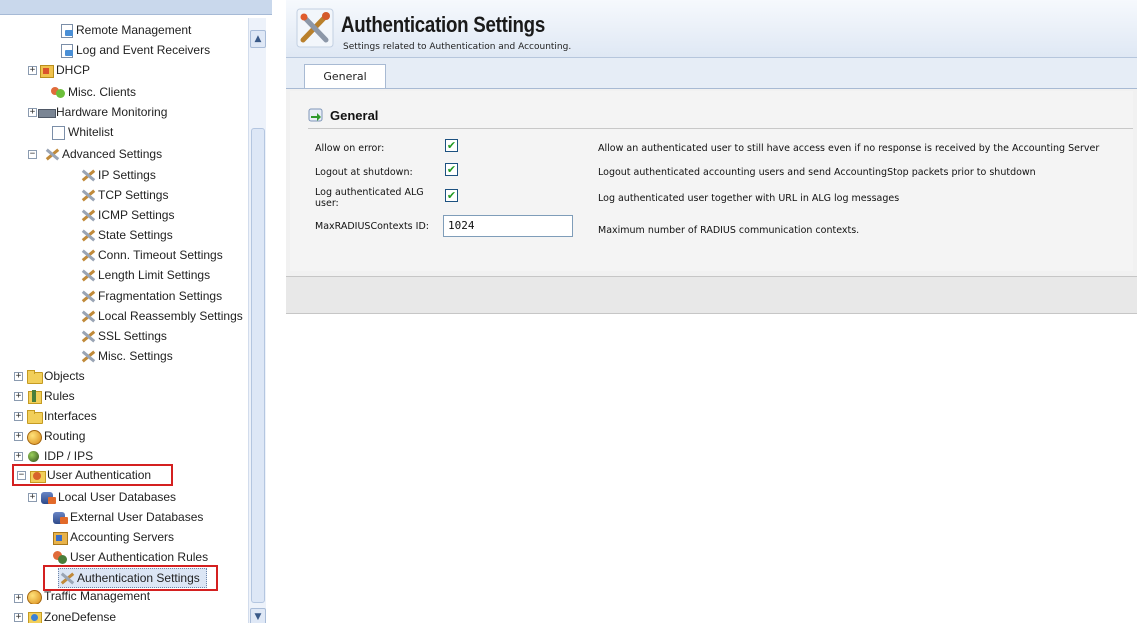 This screenshot has height=623, width=1137. Describe the element at coordinates (60, 537) in the screenshot. I see `accounting-icon` at that location.